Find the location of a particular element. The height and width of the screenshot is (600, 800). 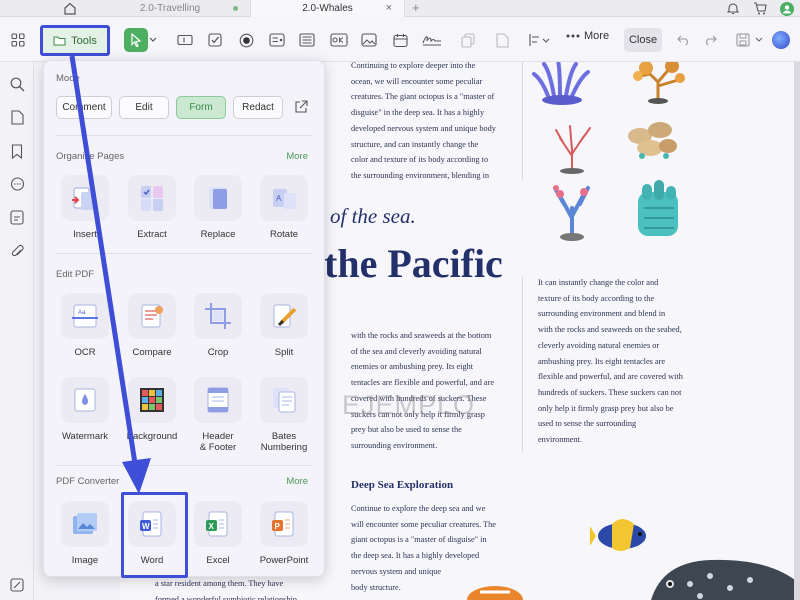

extract-tool: Extract is located at coordinates (152, 207).